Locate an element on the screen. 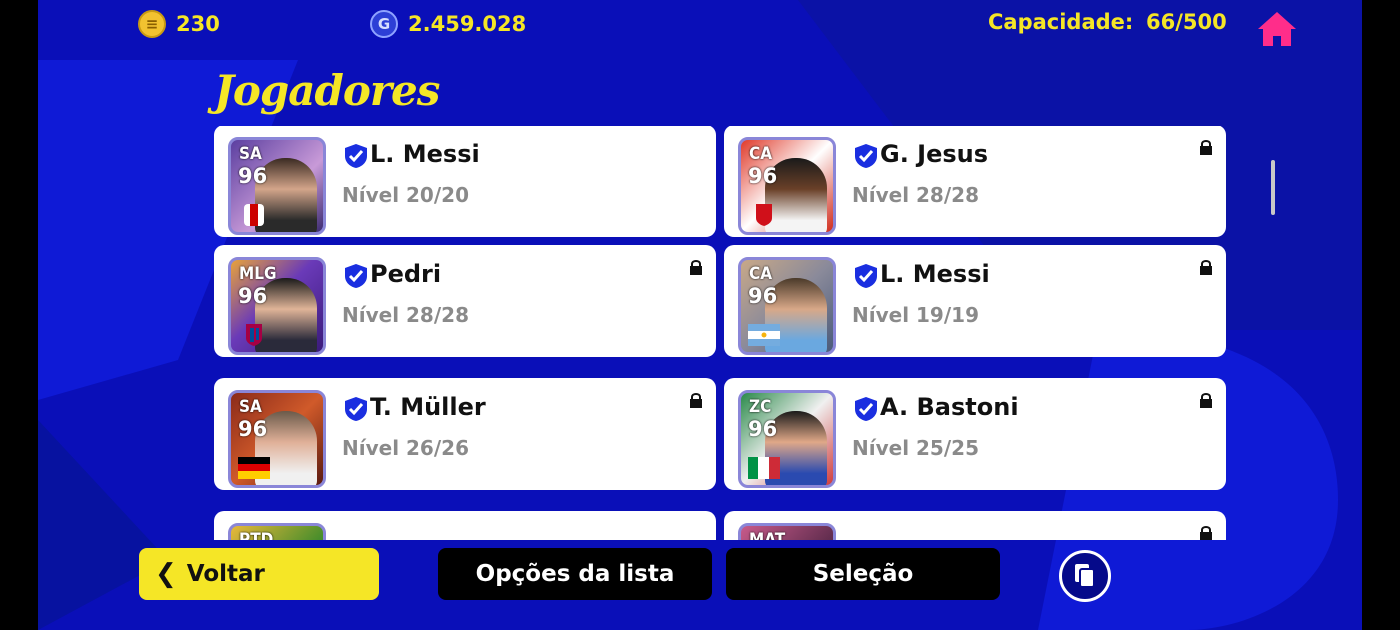  page-title: Jogadores is located at coordinates (327, 90).